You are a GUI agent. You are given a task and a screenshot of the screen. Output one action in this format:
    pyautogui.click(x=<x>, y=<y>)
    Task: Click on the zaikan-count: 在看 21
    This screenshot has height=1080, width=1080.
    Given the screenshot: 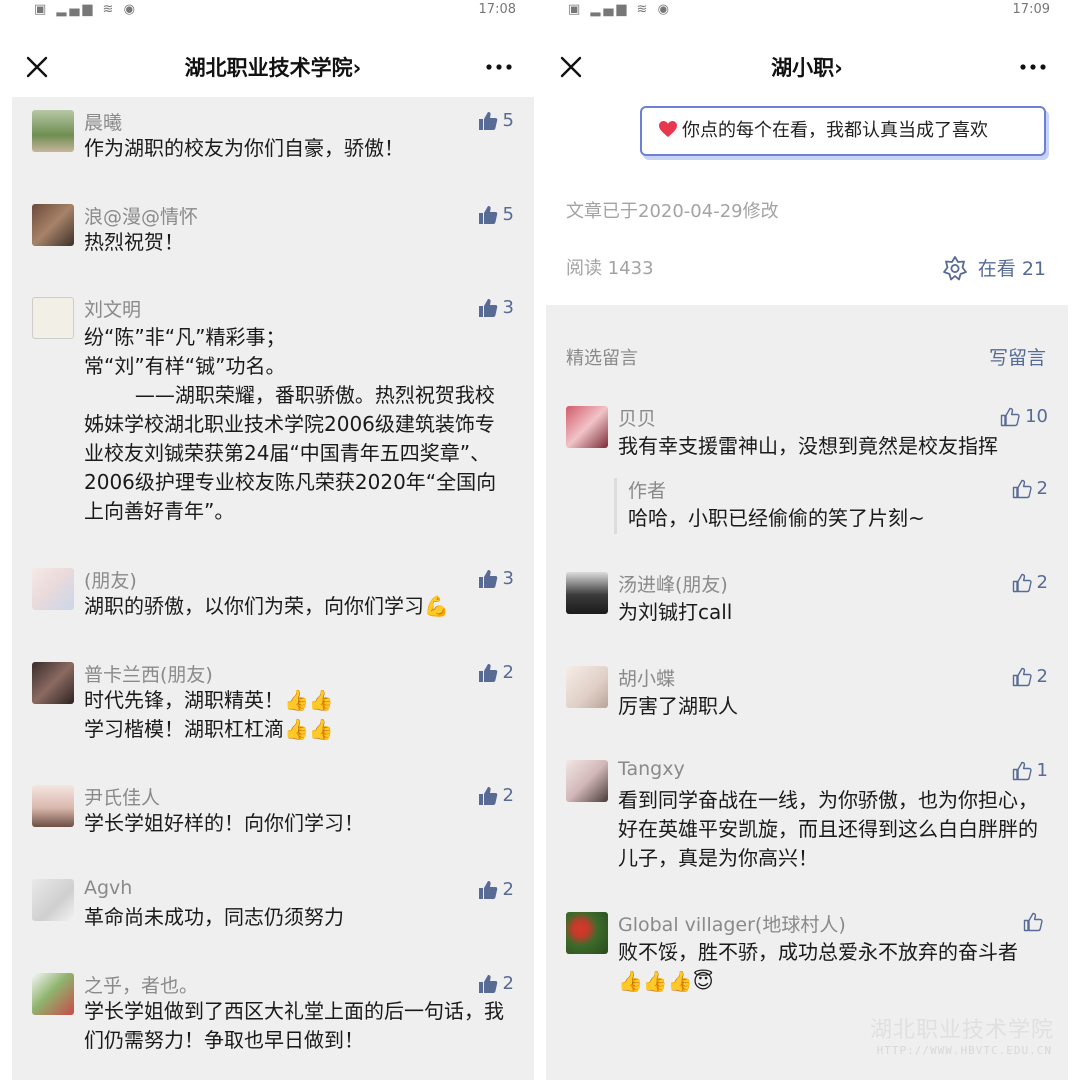 What is the action you would take?
    pyautogui.click(x=1011, y=269)
    